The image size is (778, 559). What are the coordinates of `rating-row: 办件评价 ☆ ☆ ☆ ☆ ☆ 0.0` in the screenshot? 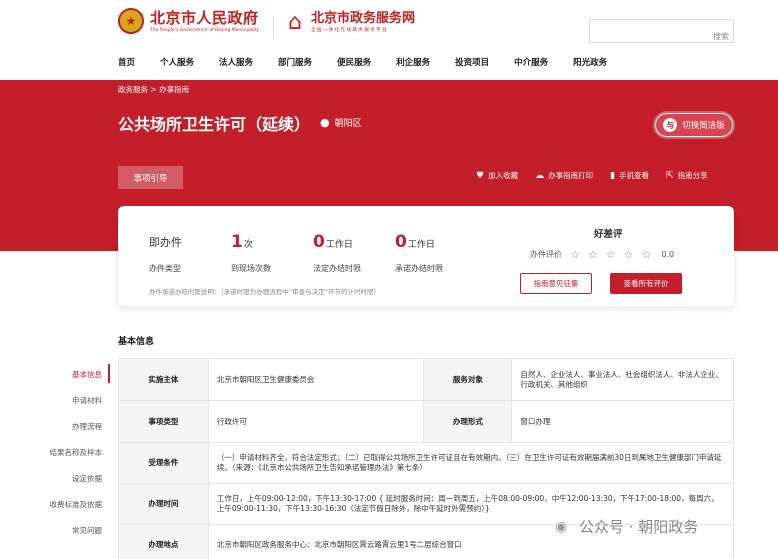 It's located at (602, 254).